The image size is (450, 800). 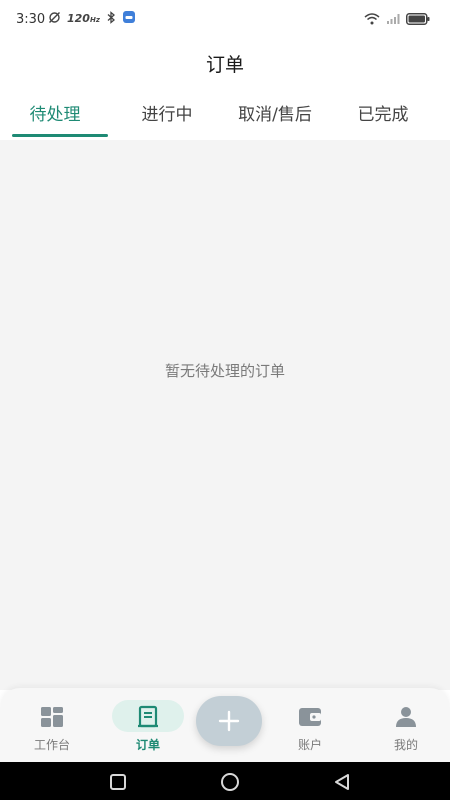 I want to click on status-time: 3:30, so click(x=31, y=19).